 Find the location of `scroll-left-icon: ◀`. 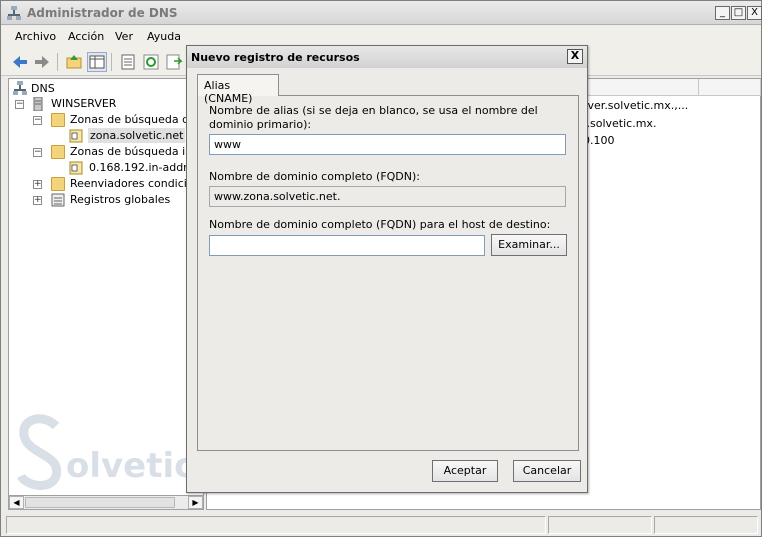

scroll-left-icon: ◀ is located at coordinates (16, 502).